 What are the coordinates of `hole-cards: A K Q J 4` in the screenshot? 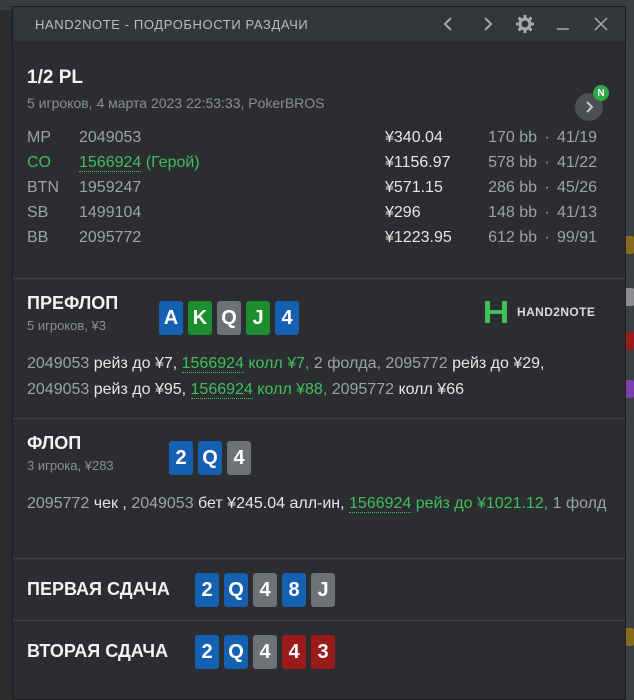 It's located at (231, 318).